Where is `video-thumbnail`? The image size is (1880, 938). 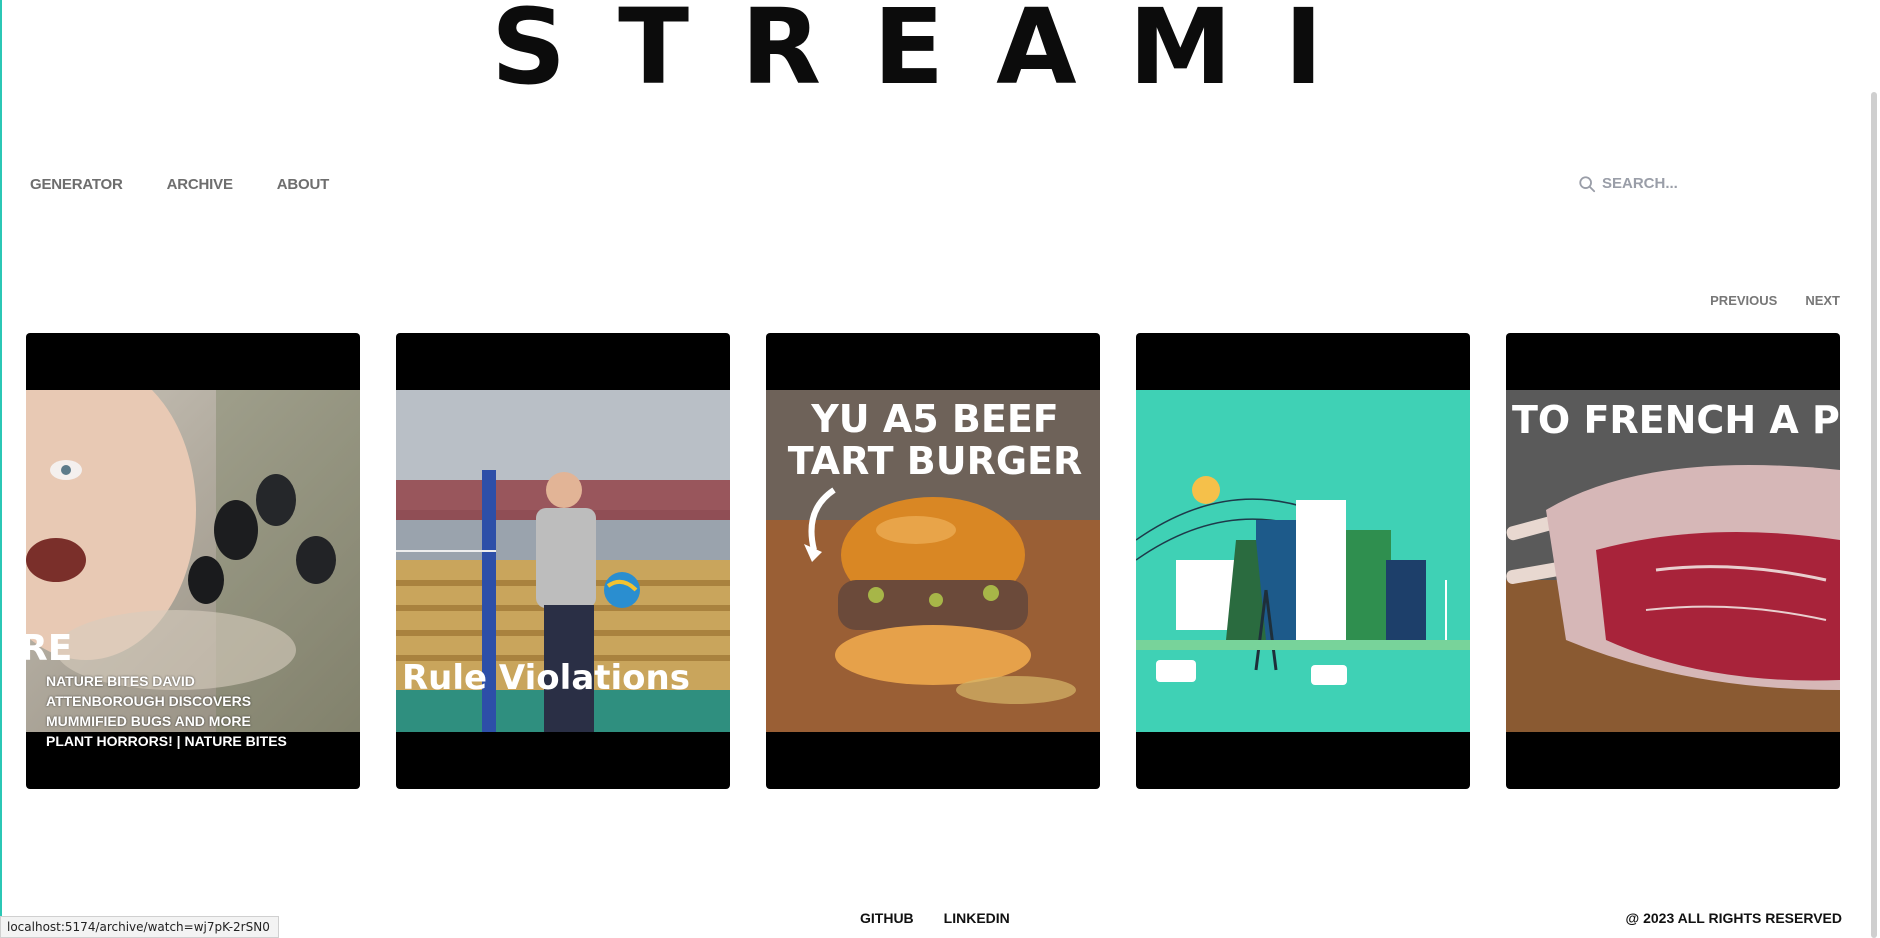
video-thumbnail is located at coordinates (1303, 561).